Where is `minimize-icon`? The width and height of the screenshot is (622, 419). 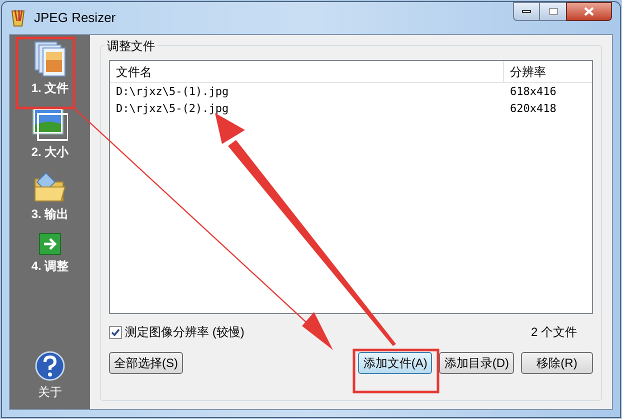
minimize-icon is located at coordinates (526, 11).